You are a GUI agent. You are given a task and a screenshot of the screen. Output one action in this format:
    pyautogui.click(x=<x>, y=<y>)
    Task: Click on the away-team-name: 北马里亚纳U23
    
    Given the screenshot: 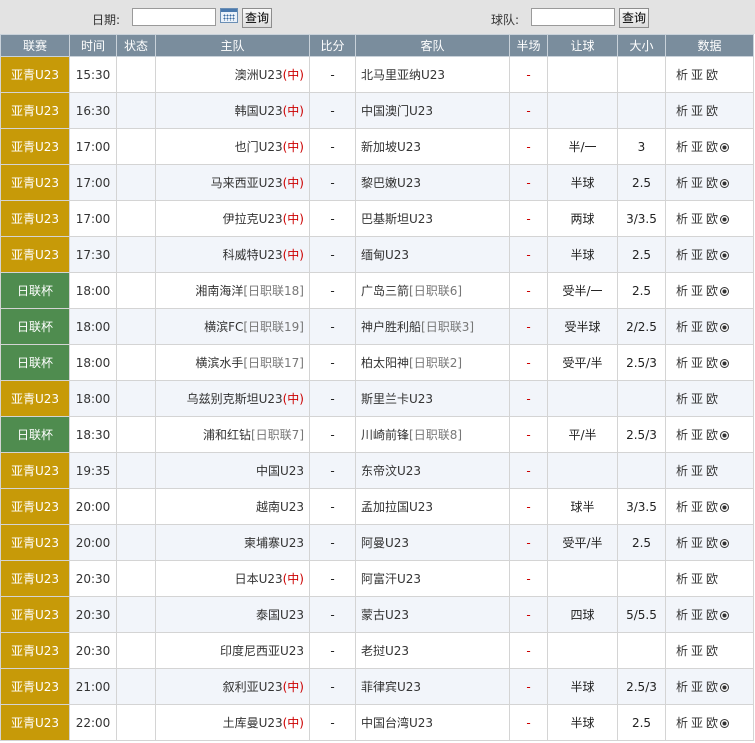 What is the action you would take?
    pyautogui.click(x=403, y=75)
    